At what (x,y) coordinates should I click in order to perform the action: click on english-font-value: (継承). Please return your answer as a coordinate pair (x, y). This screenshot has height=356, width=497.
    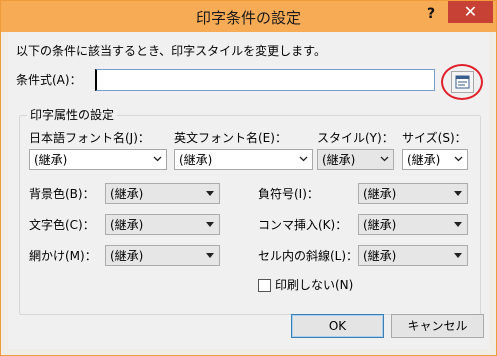
    Looking at the image, I should click on (196, 160).